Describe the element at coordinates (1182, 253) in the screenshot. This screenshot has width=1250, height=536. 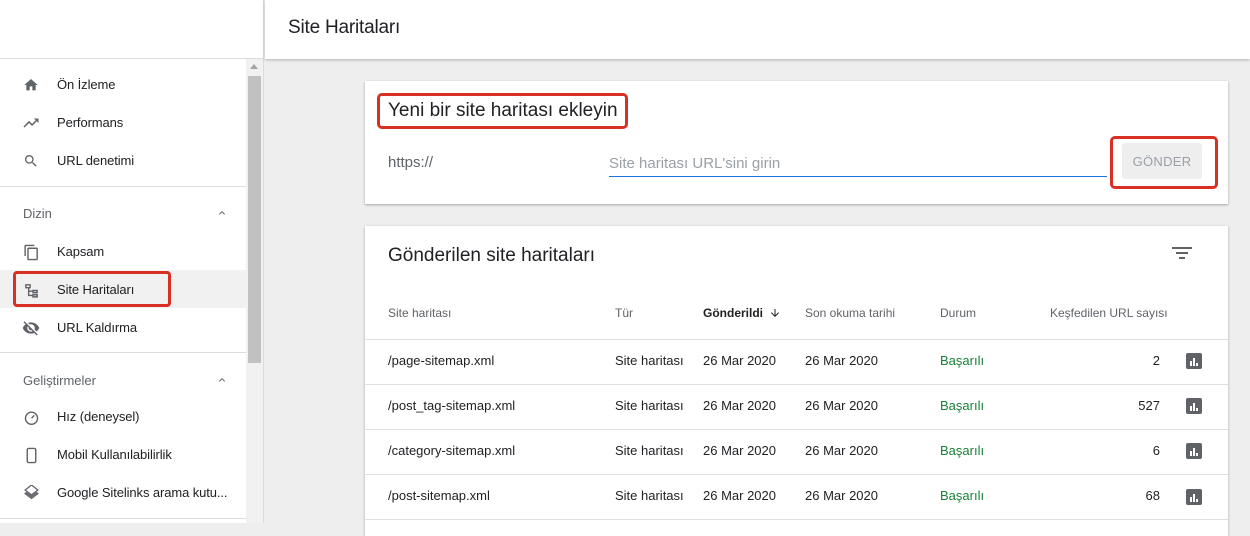
I see `filter-icon` at that location.